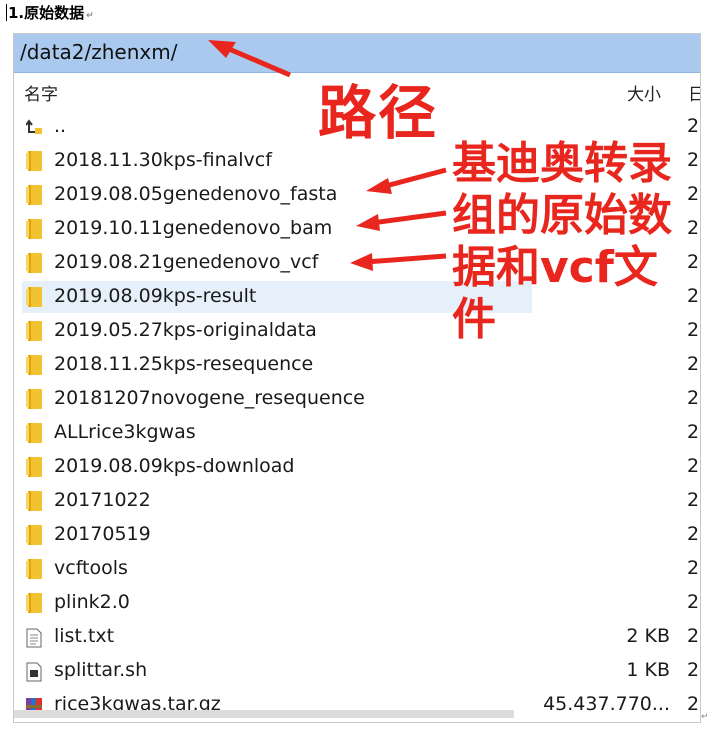 The image size is (712, 729). Describe the element at coordinates (184, 364) in the screenshot. I see `file-name: 2018.11.25kps-resequence` at that location.